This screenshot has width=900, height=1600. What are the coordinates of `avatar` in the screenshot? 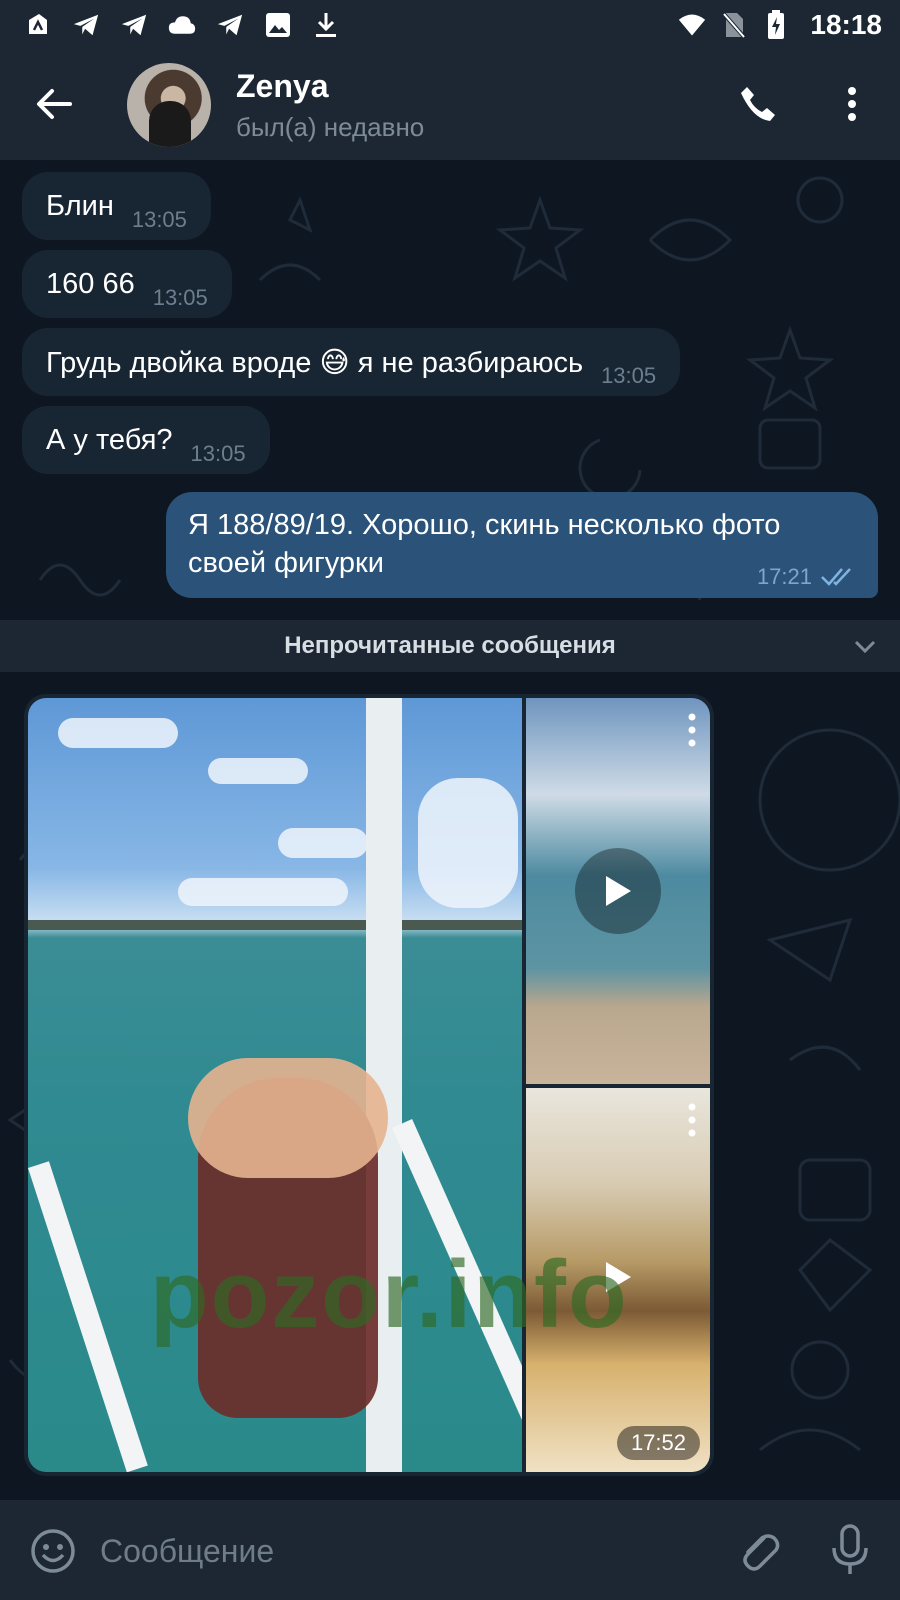 It's located at (169, 105).